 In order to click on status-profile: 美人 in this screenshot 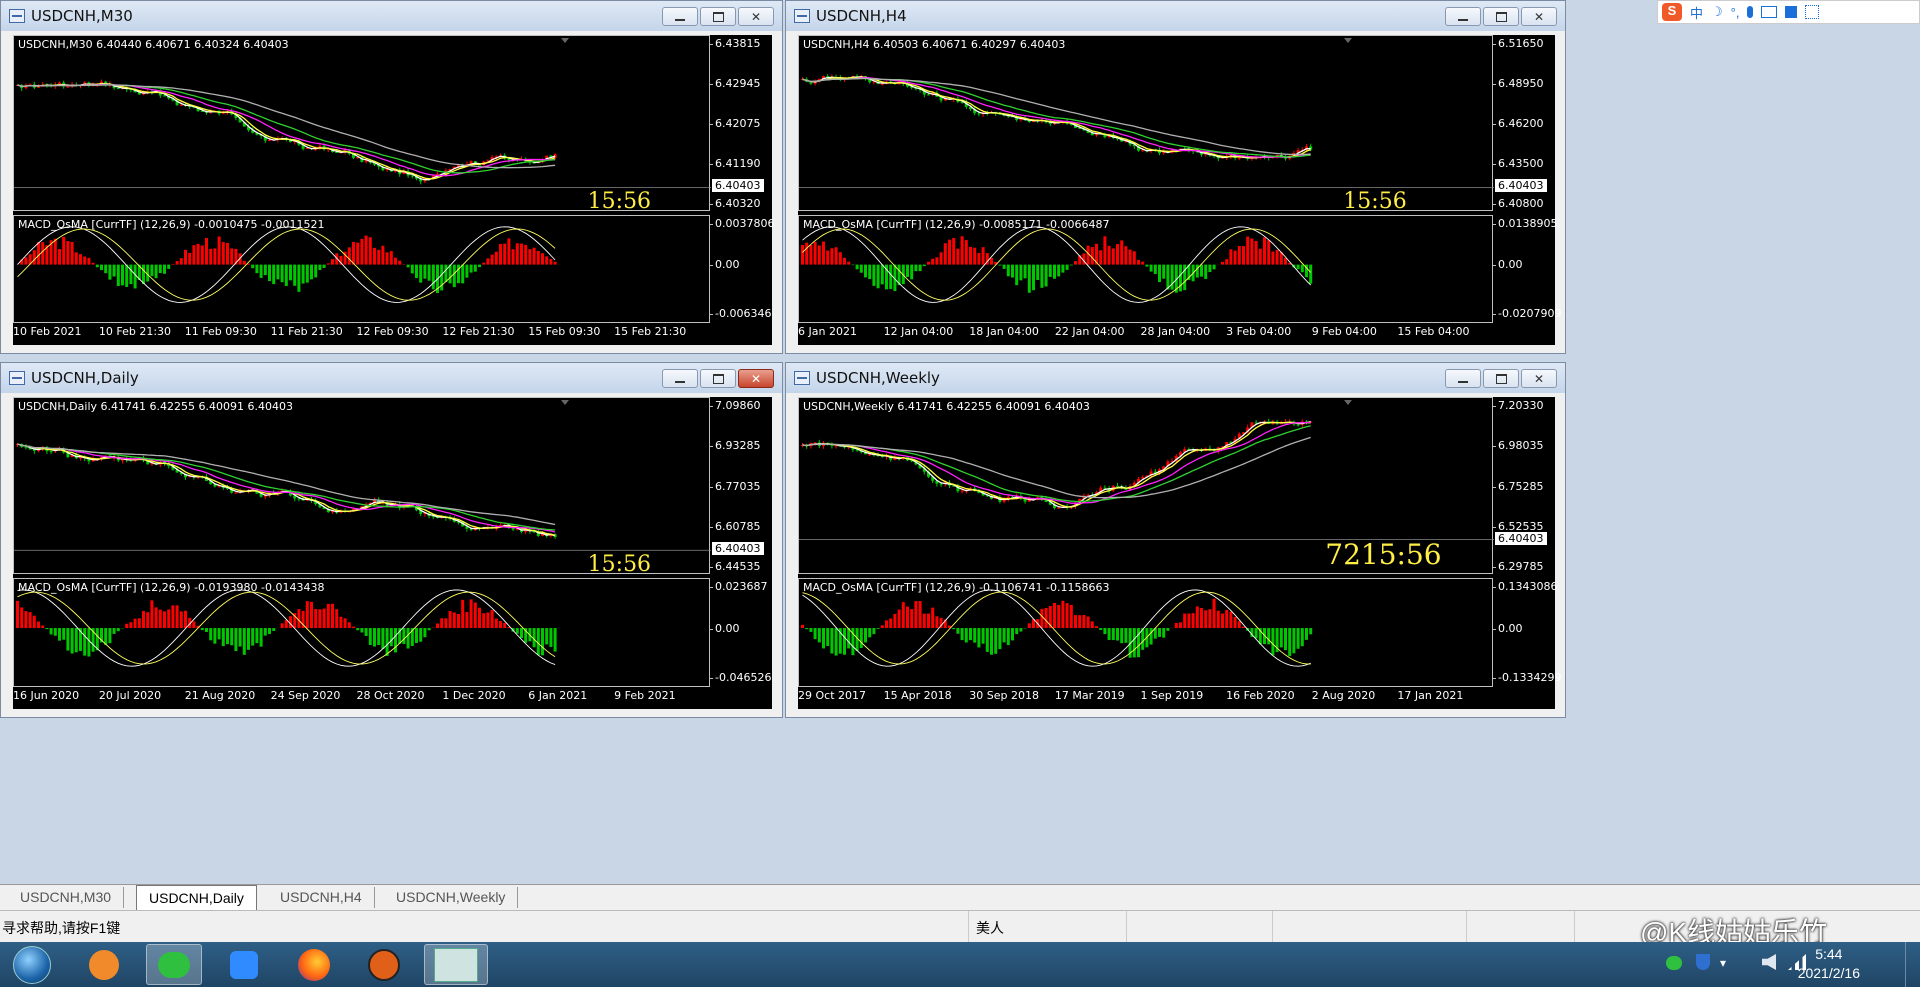, I will do `click(990, 928)`.